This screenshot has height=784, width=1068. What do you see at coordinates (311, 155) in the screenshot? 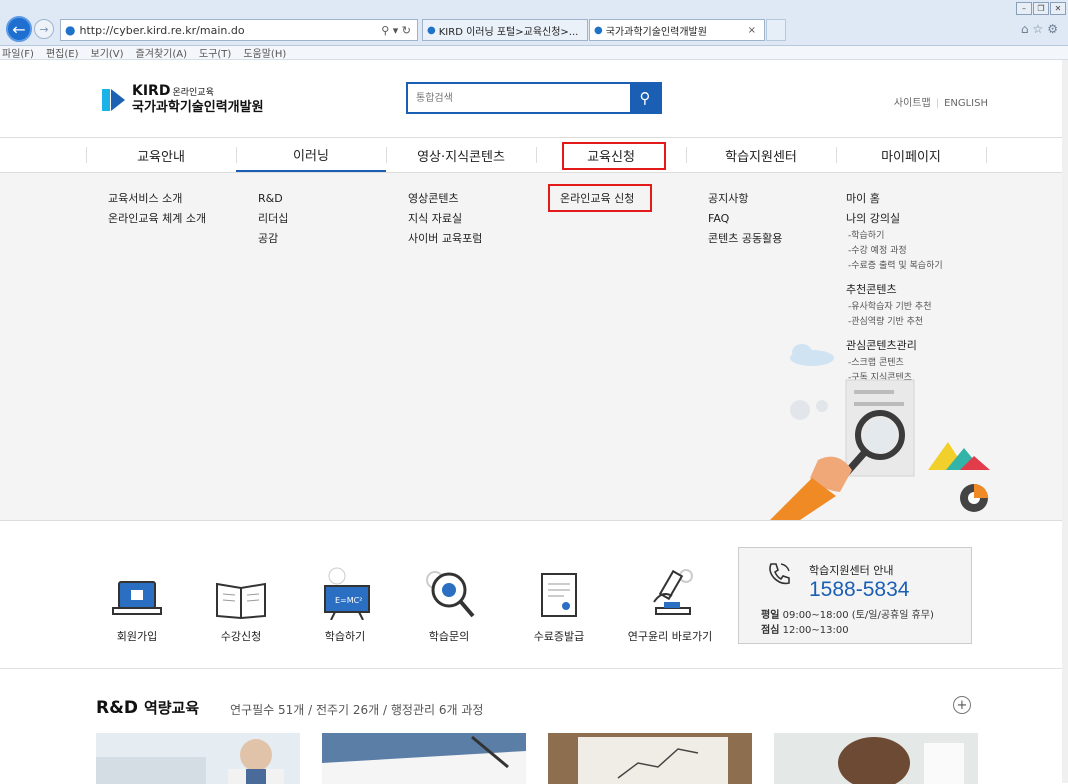
I see `nav-elearning: 이러닝` at bounding box center [311, 155].